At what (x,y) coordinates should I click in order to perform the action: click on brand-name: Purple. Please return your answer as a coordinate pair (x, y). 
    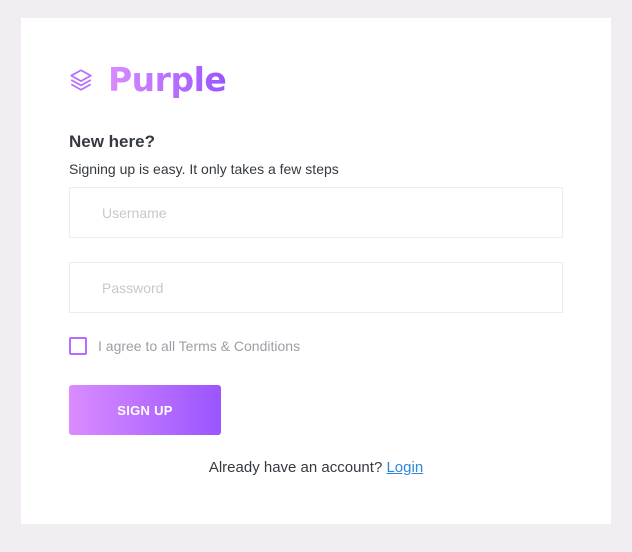
    Looking at the image, I should click on (167, 79).